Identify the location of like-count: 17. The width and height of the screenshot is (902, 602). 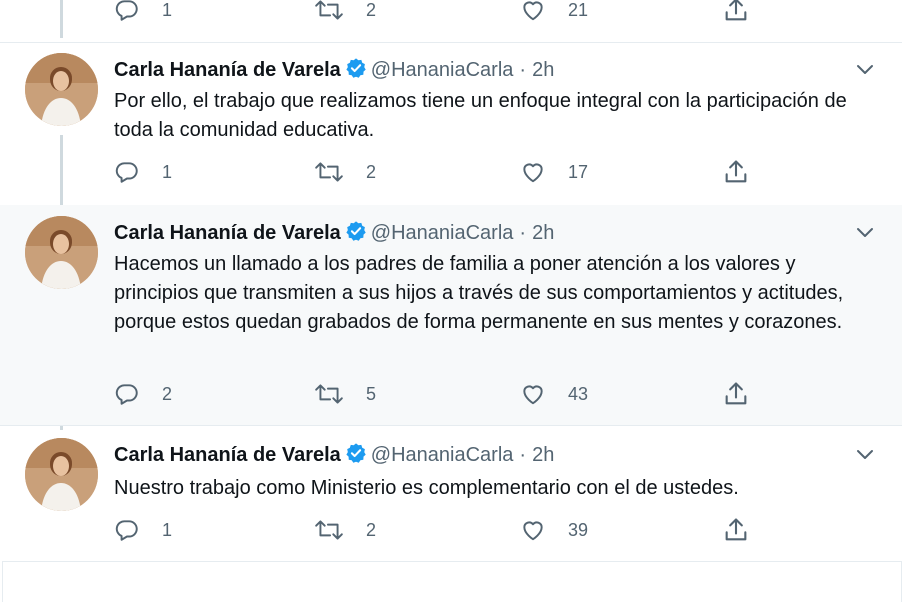
(578, 171).